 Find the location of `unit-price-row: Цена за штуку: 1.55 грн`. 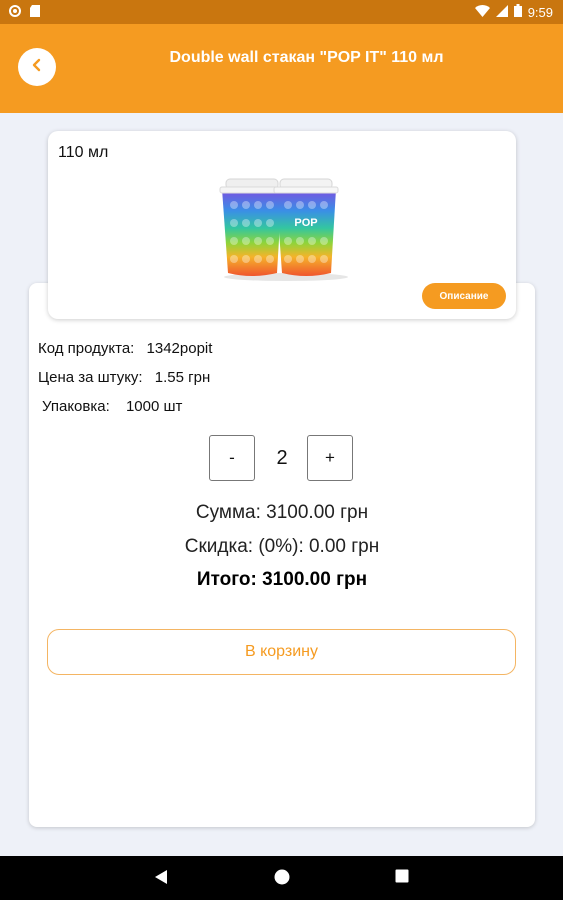

unit-price-row: Цена за штуку: 1.55 грн is located at coordinates (124, 377).